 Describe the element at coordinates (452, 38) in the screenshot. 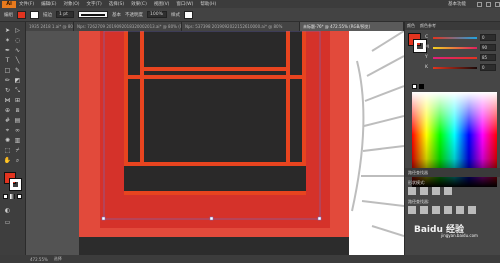

I see `cyan-slider-row: C 0` at that location.